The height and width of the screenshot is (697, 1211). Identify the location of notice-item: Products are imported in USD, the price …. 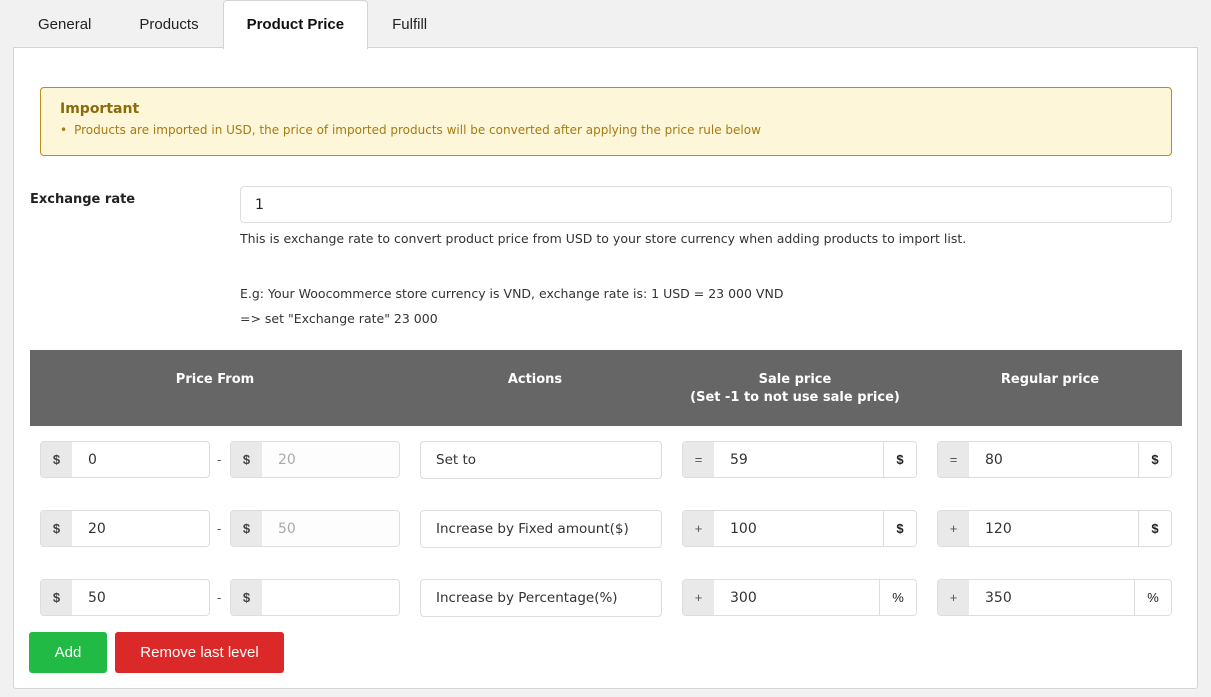
(606, 130).